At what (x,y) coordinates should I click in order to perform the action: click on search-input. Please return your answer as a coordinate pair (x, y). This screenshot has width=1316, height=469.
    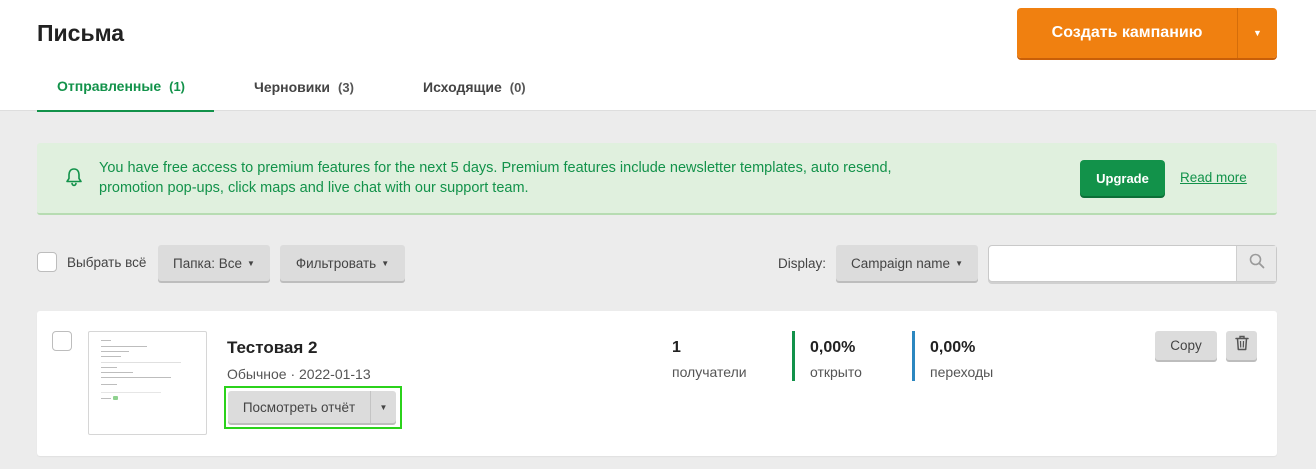
    Looking at the image, I should click on (1113, 263).